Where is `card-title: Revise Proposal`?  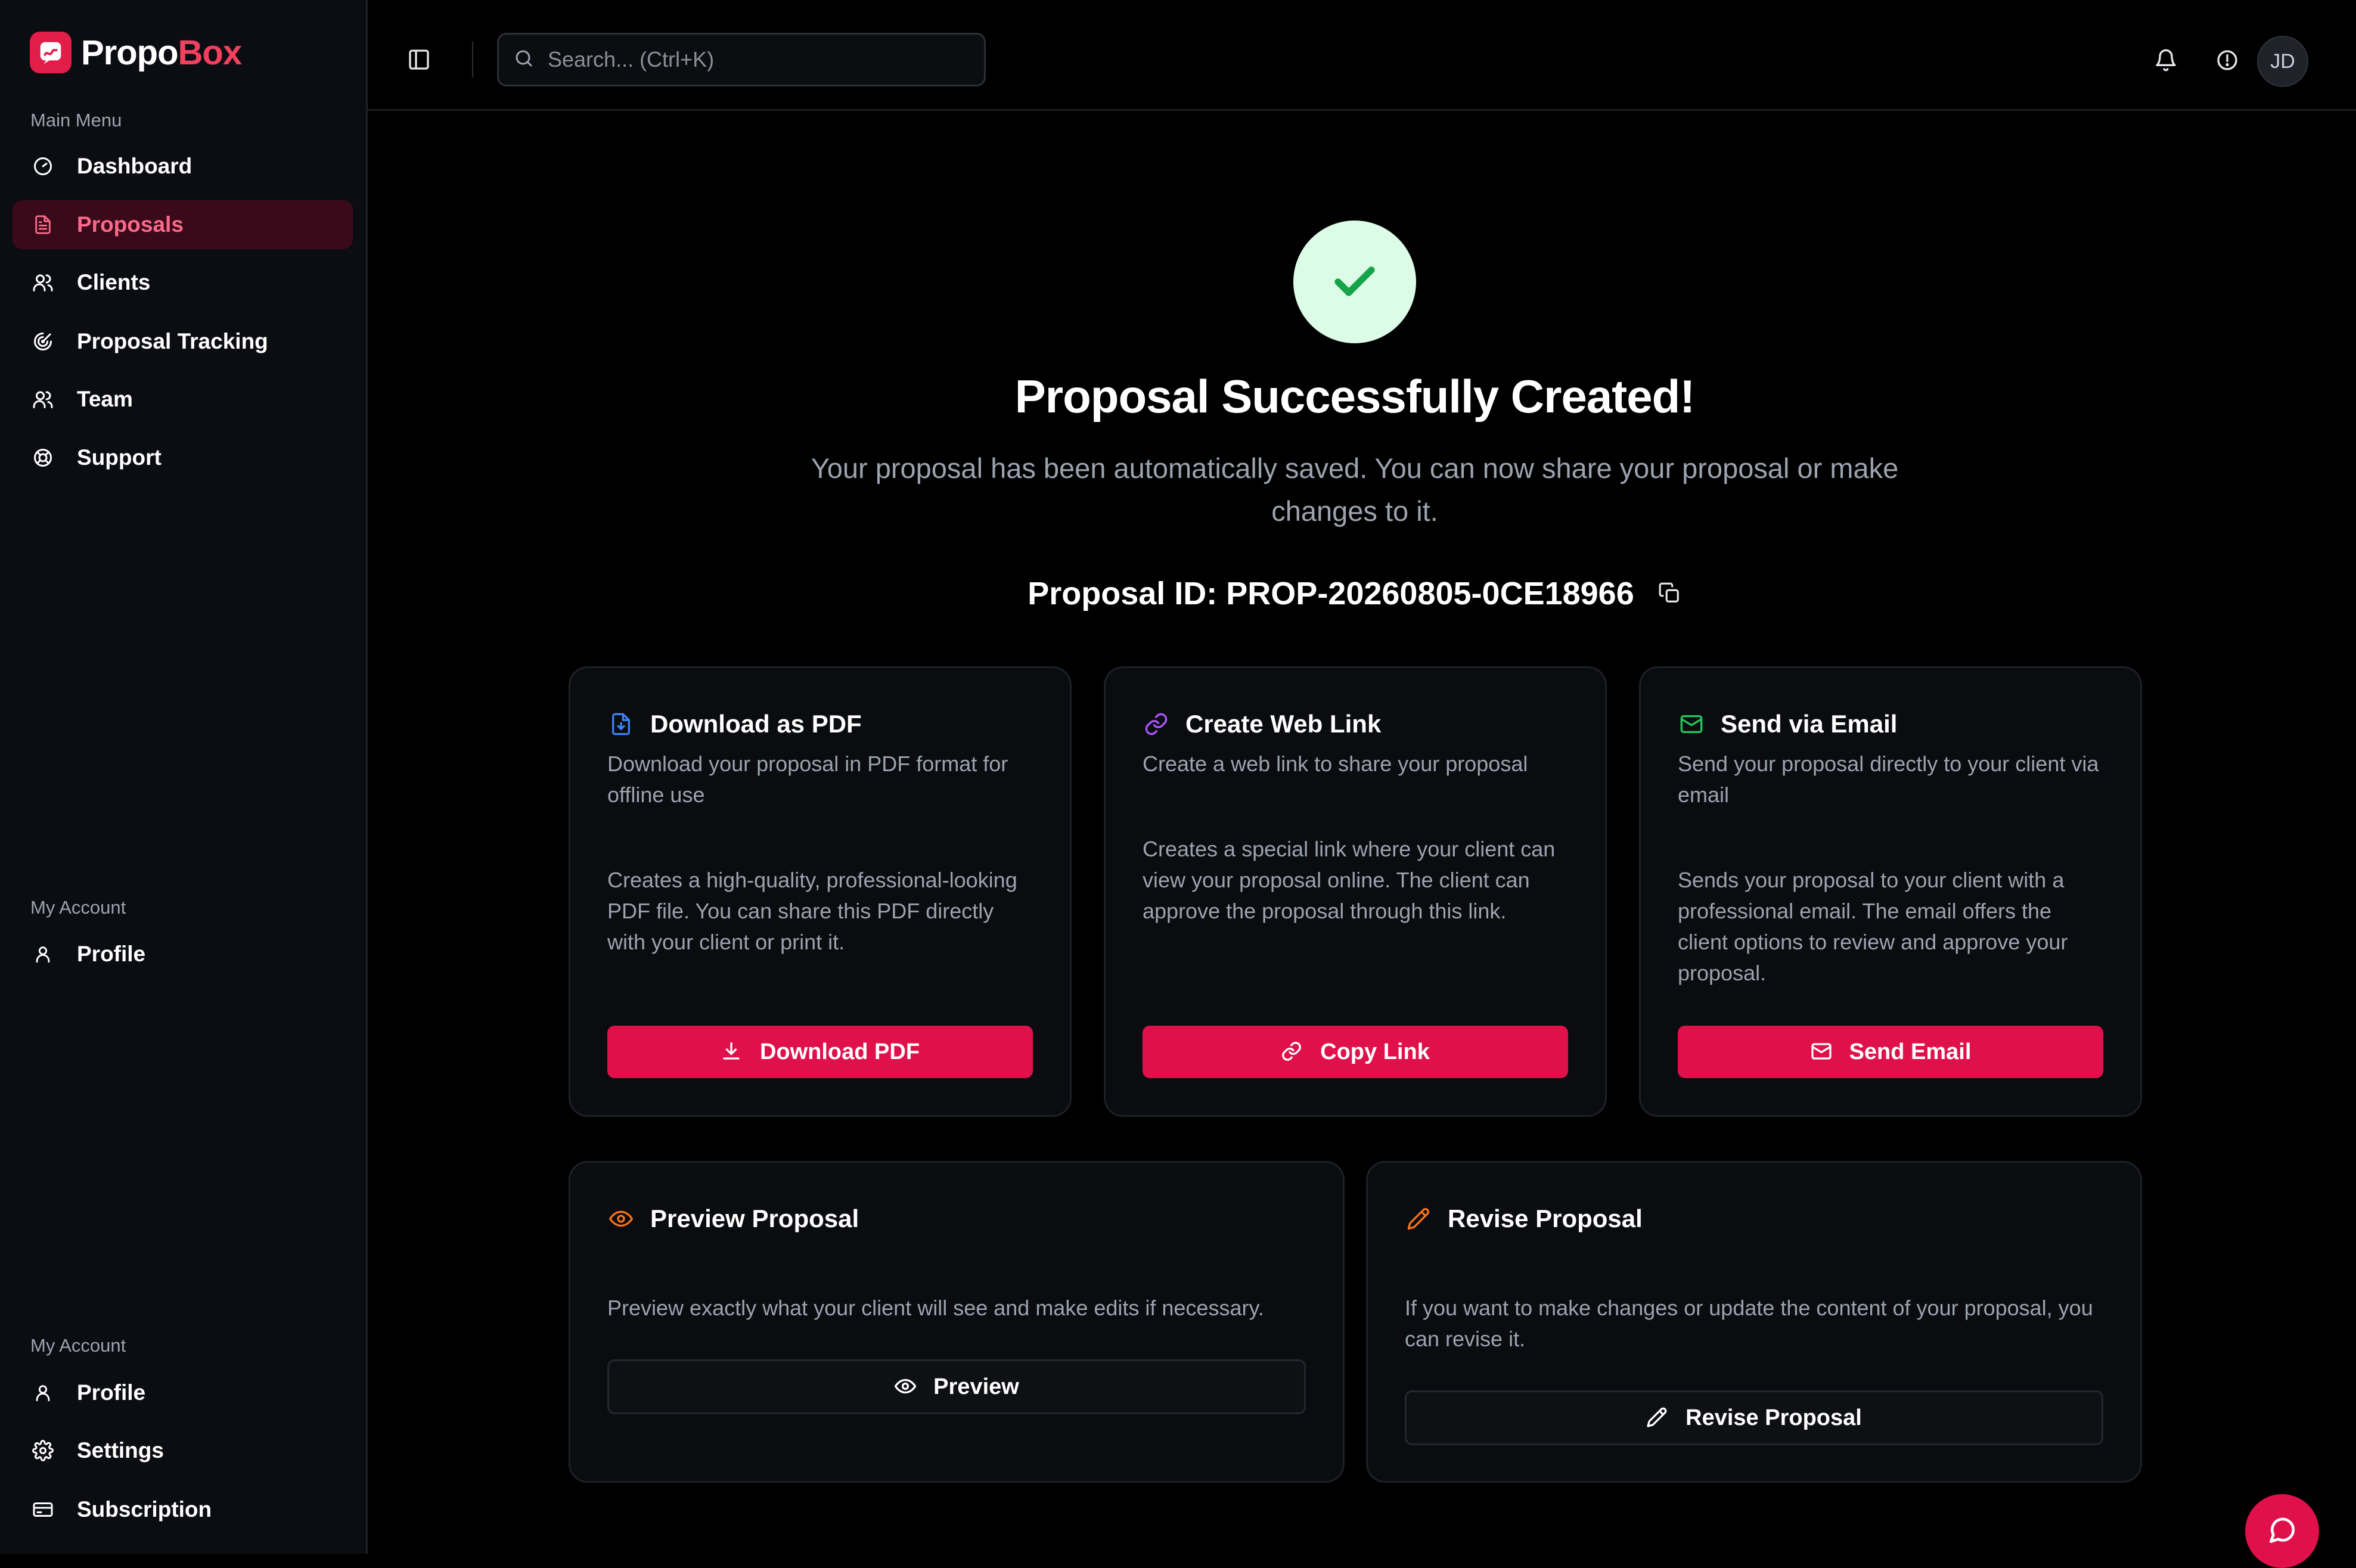
card-title: Revise Proposal is located at coordinates (1545, 1218).